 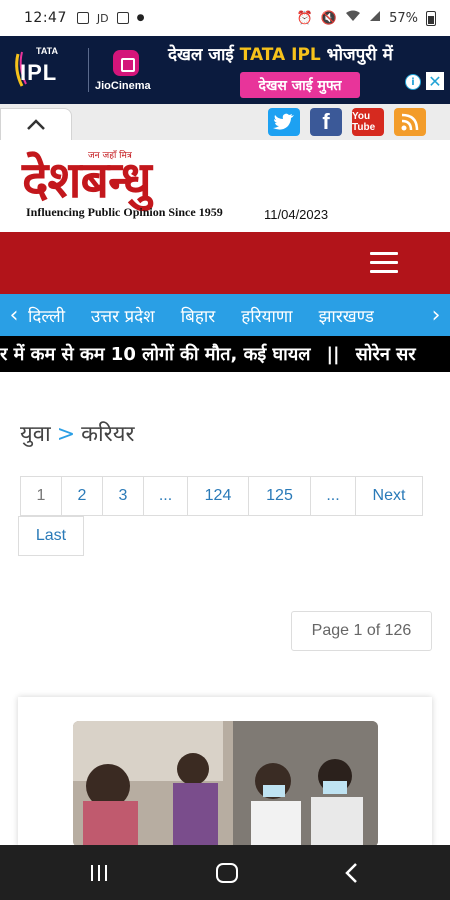 I want to click on rss-icon, so click(x=410, y=122).